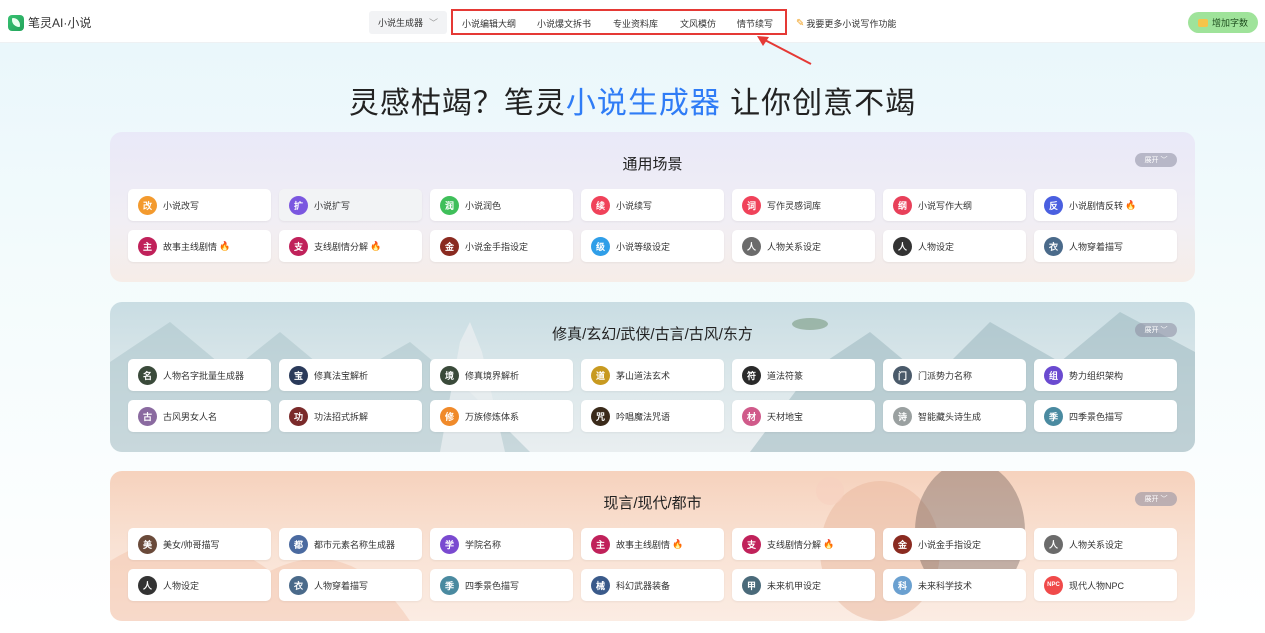 The height and width of the screenshot is (633, 1265). Describe the element at coordinates (902, 246) in the screenshot. I see `character-icon: 人` at that location.